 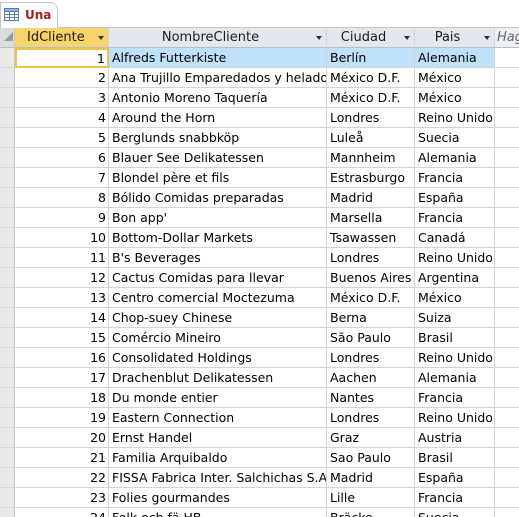 I want to click on cell-nombrecliente: Around the Horn, so click(x=218, y=118).